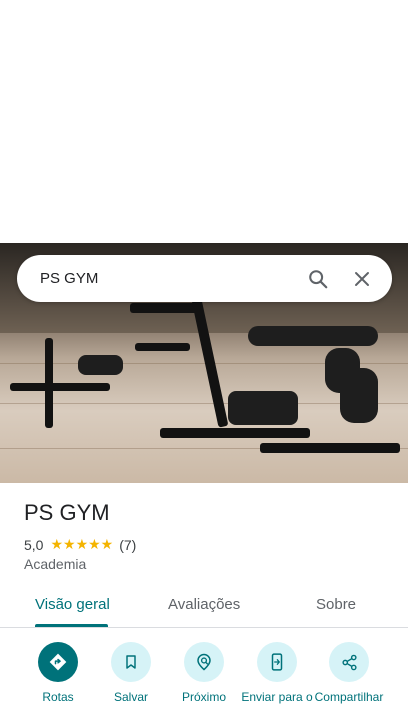 This screenshot has width=408, height=726. I want to click on close-icon, so click(362, 279).